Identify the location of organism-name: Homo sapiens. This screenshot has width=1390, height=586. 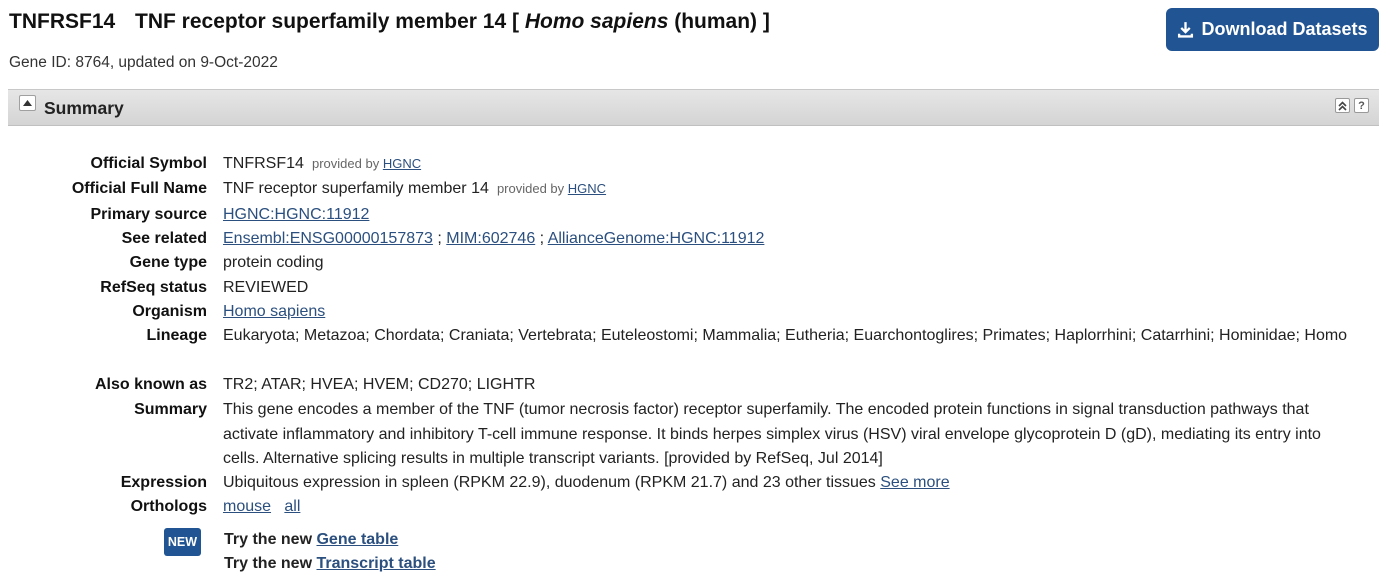
(596, 21).